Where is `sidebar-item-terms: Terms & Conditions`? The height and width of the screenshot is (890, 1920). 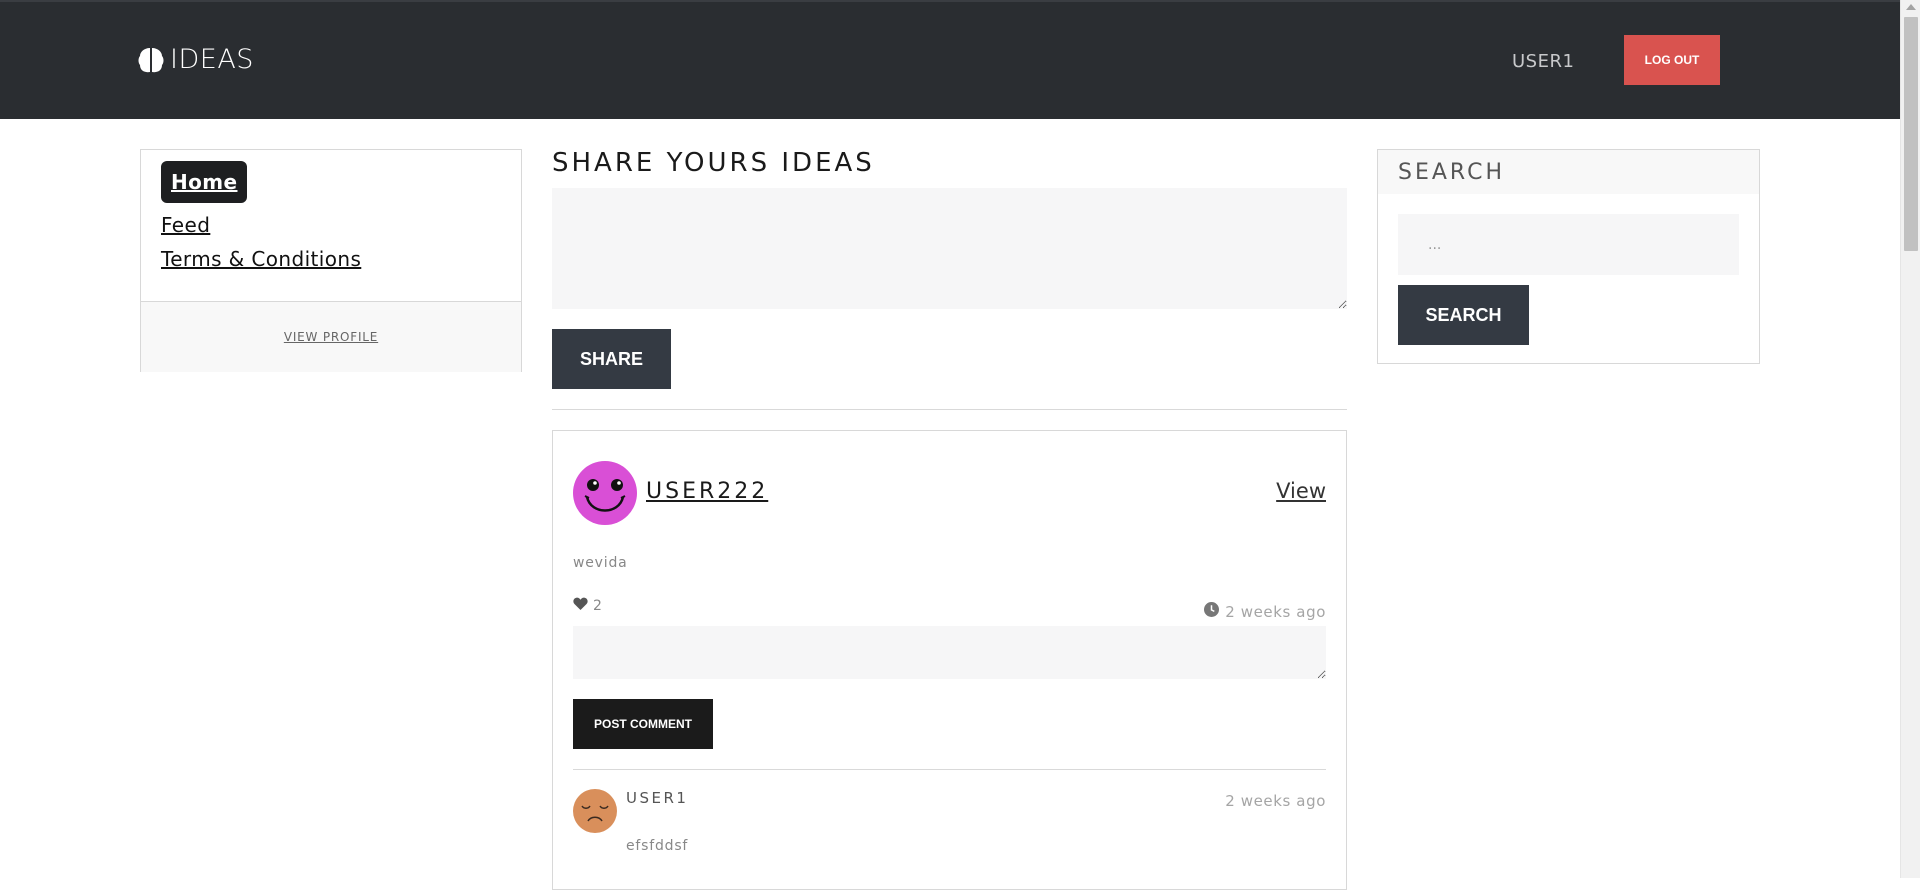
sidebar-item-terms: Terms & Conditions is located at coordinates (261, 259).